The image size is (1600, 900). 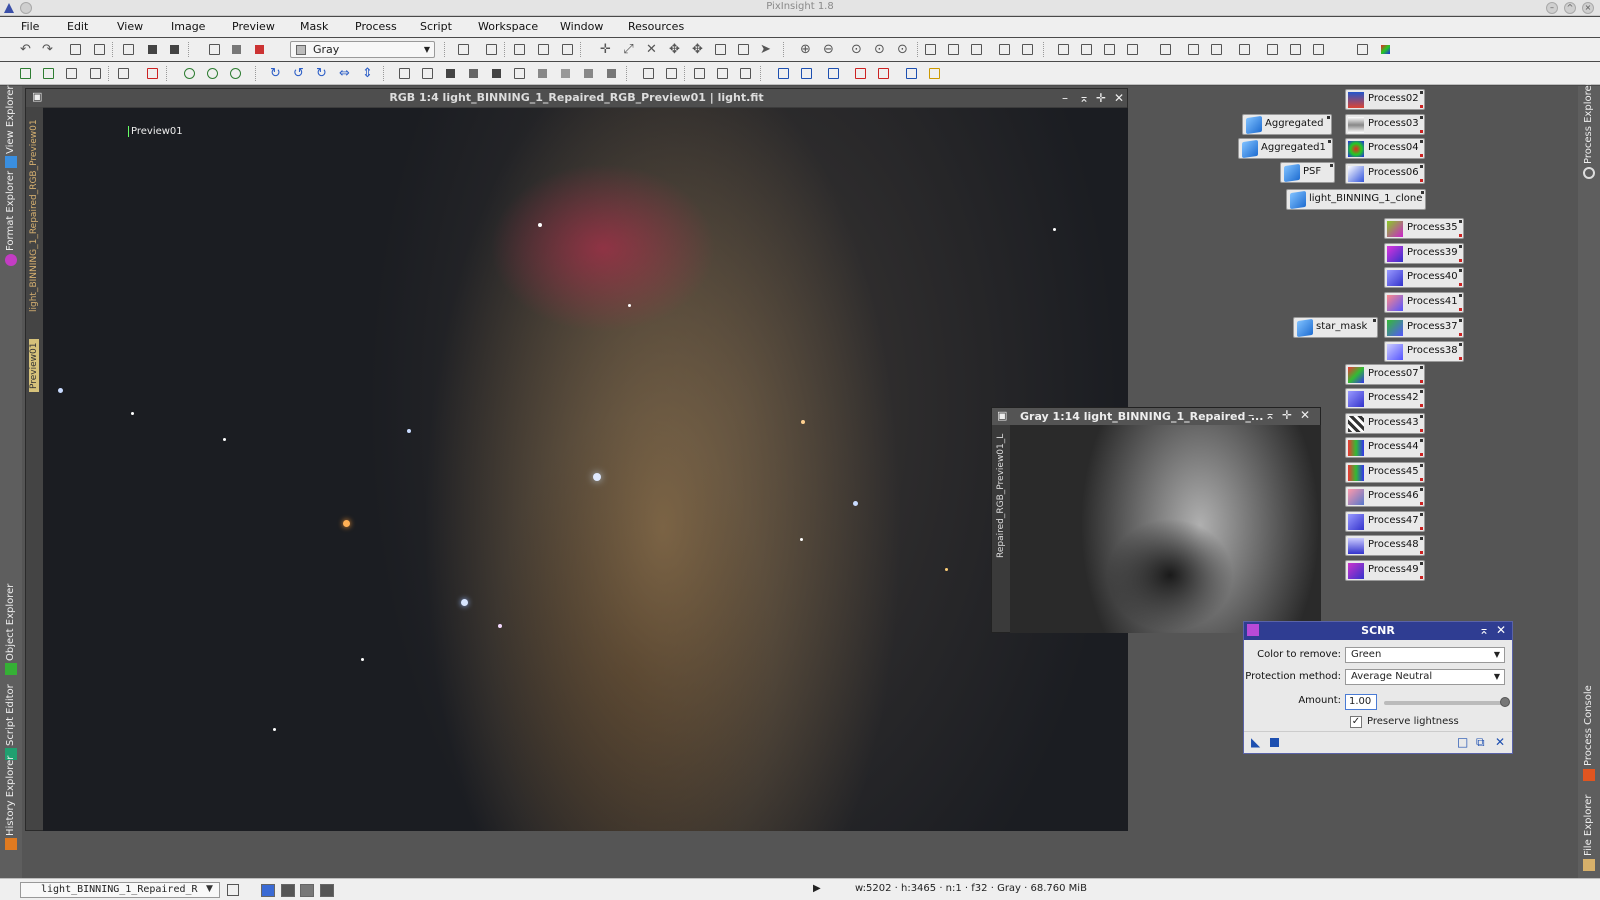 I want to click on zoom-tool-icon, so click(x=519, y=49).